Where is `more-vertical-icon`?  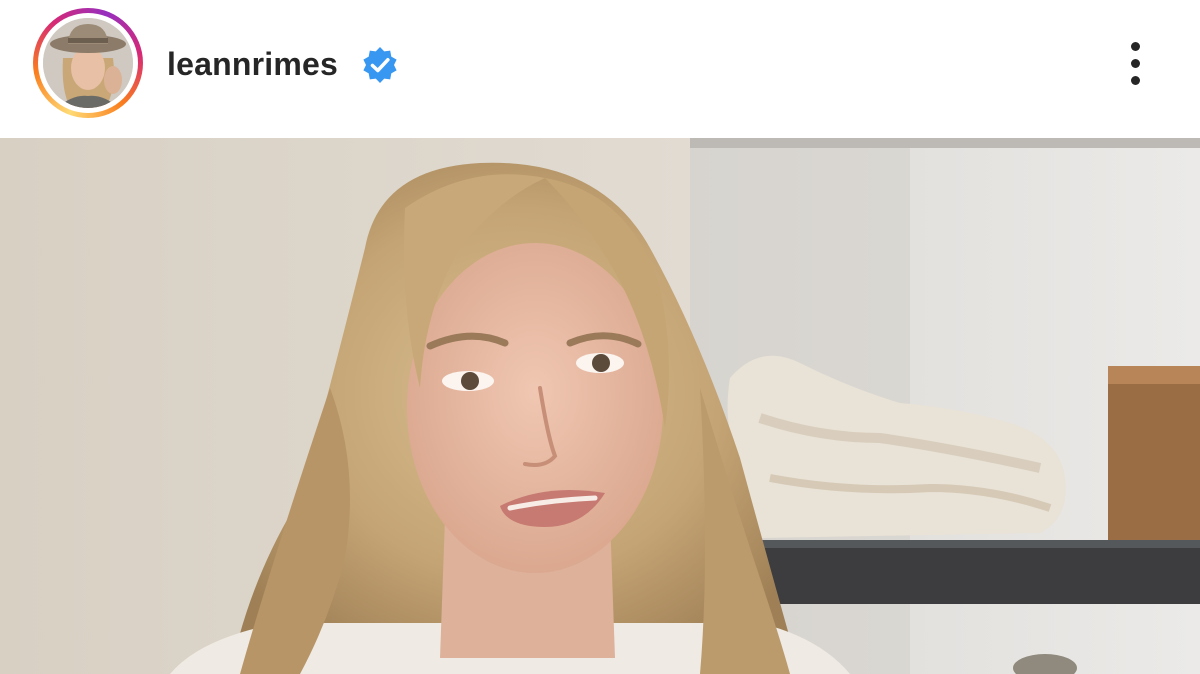 more-vertical-icon is located at coordinates (1135, 46).